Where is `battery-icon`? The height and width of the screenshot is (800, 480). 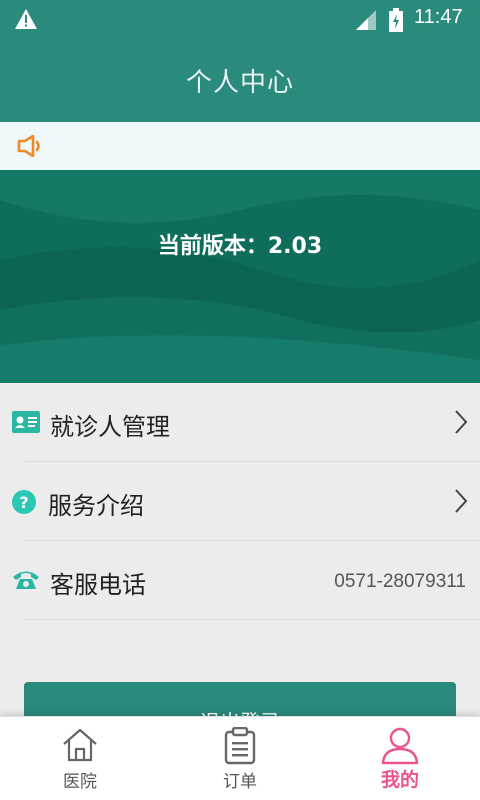
battery-icon is located at coordinates (396, 22).